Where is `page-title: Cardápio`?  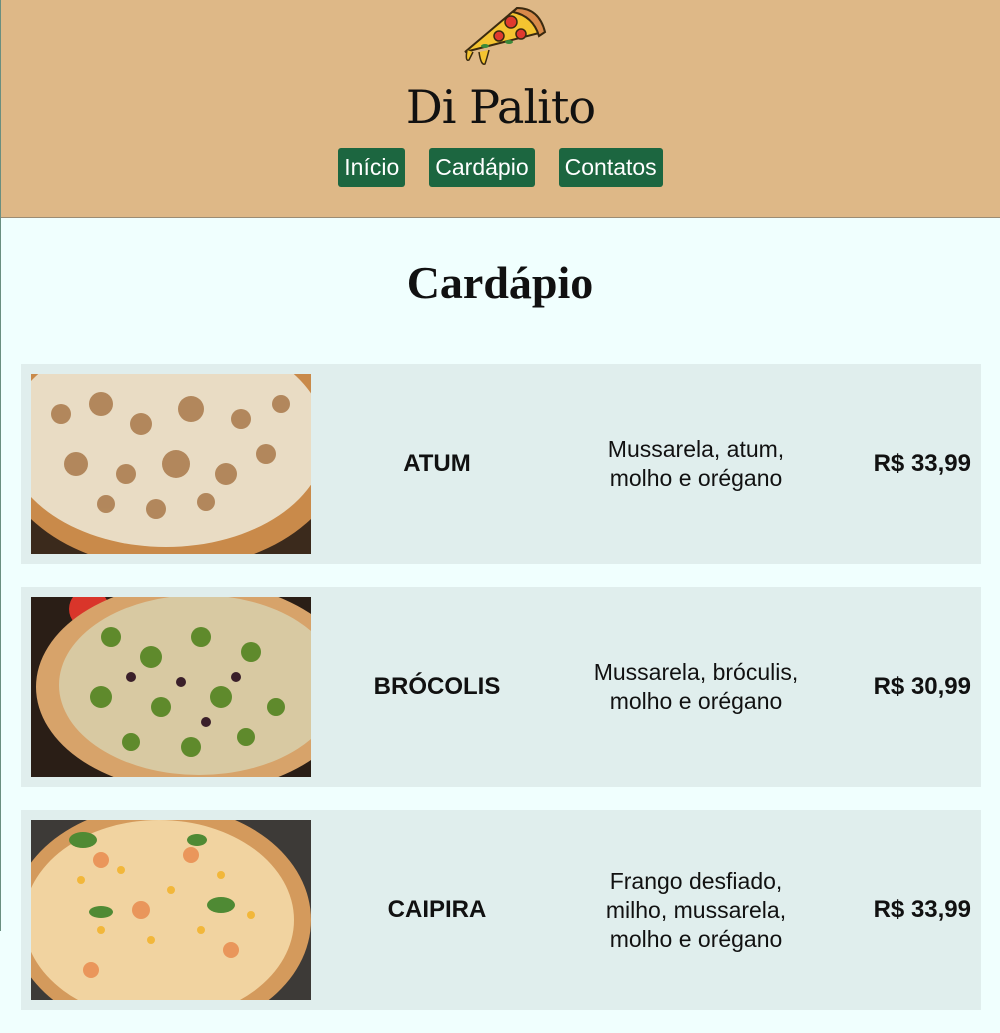 page-title: Cardápio is located at coordinates (500, 282).